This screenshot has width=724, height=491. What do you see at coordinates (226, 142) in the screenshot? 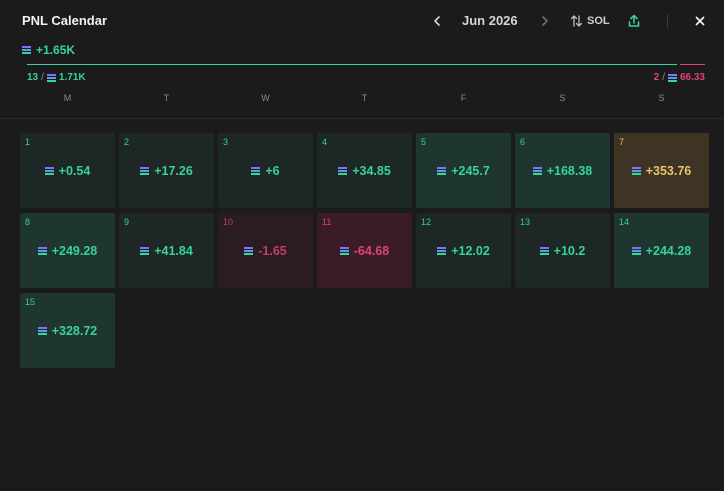
I see `day-number: 3` at bounding box center [226, 142].